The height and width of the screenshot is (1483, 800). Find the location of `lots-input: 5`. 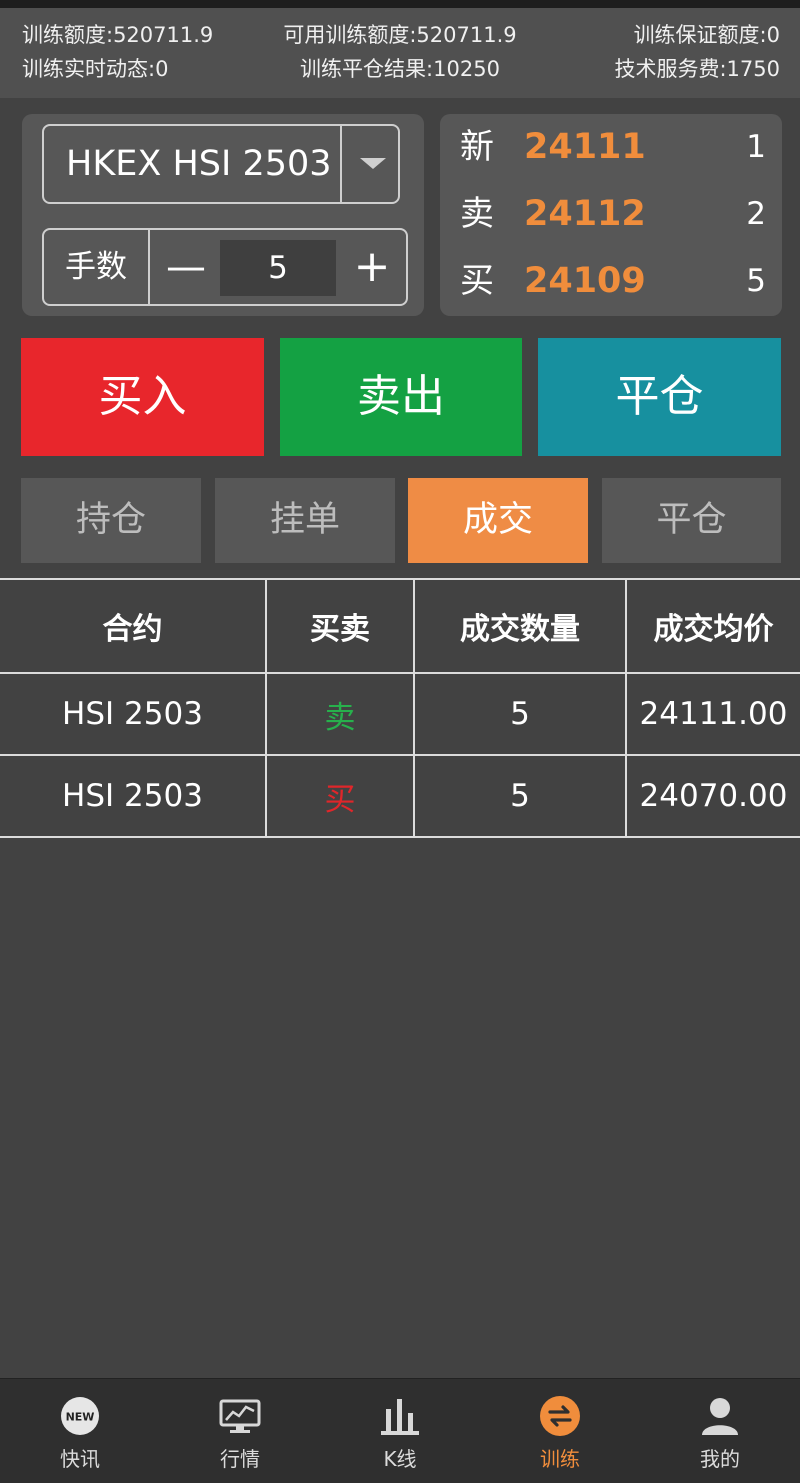

lots-input: 5 is located at coordinates (278, 268).